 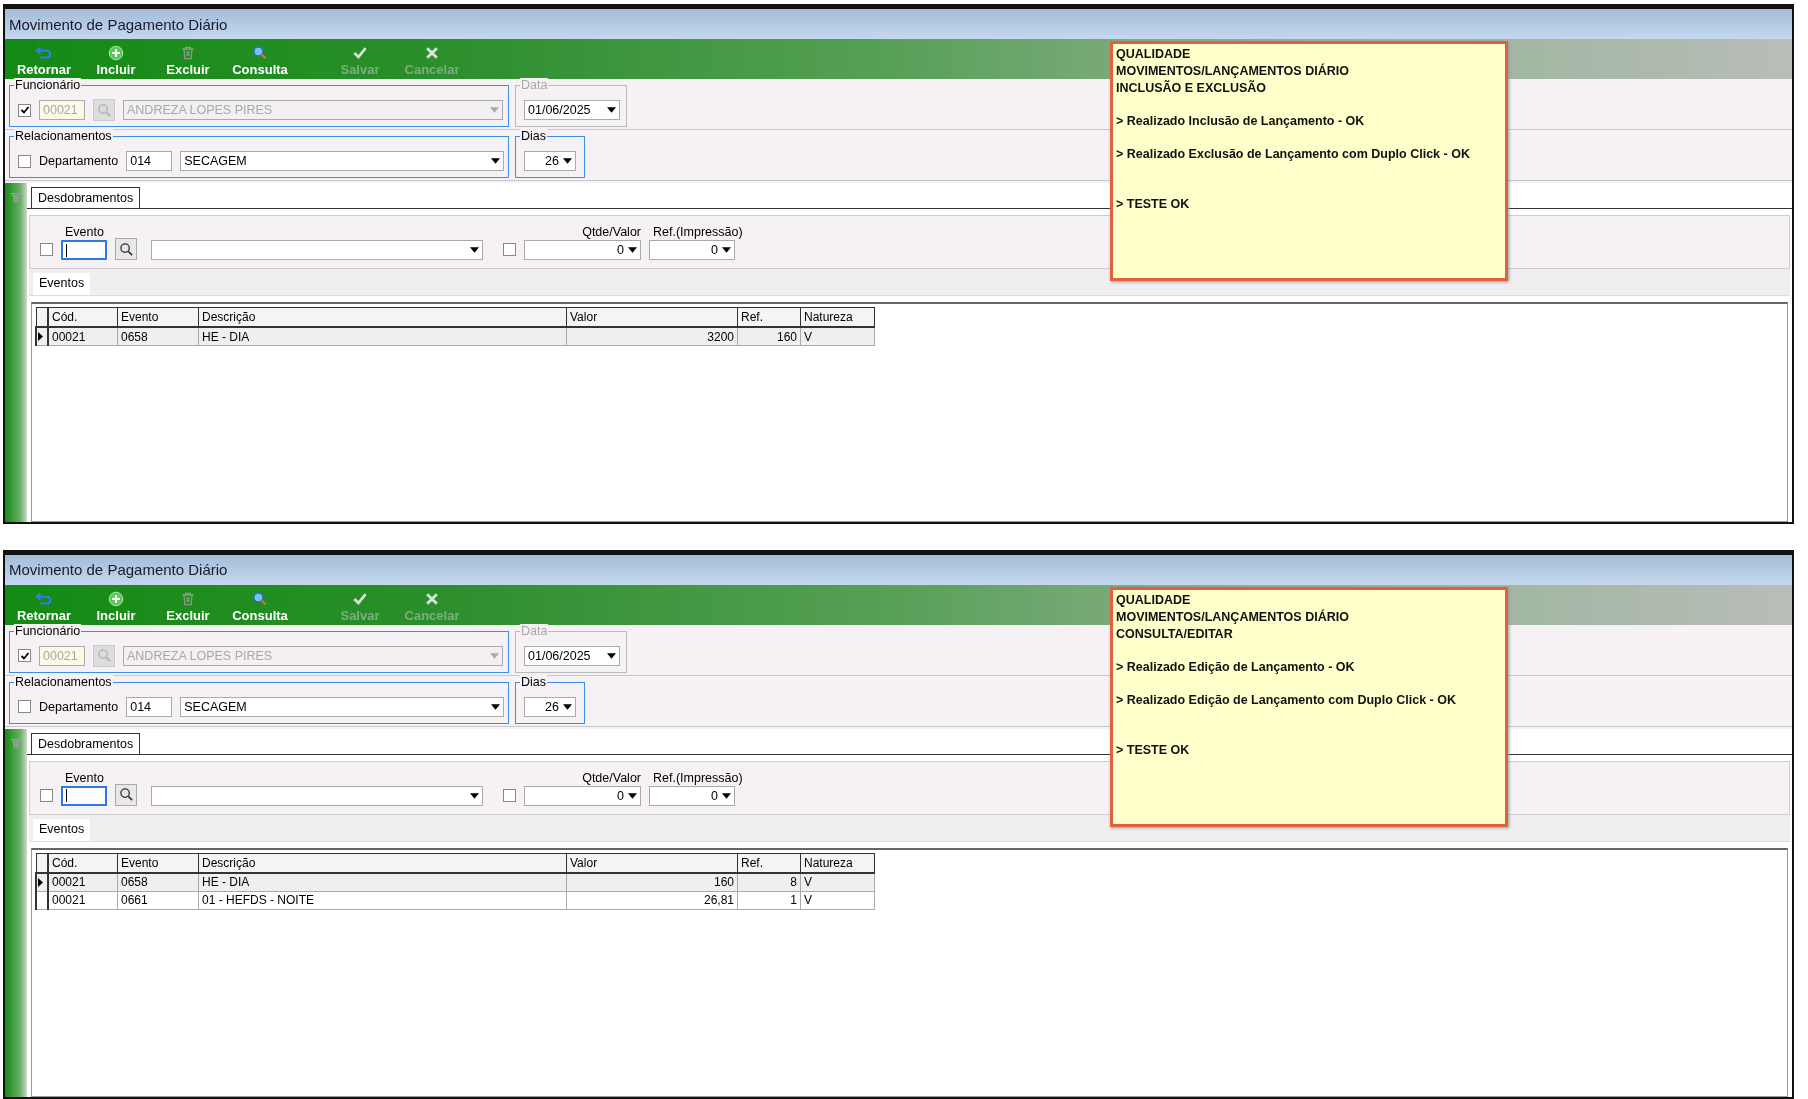 I want to click on table-cell: V, so click(x=837, y=900).